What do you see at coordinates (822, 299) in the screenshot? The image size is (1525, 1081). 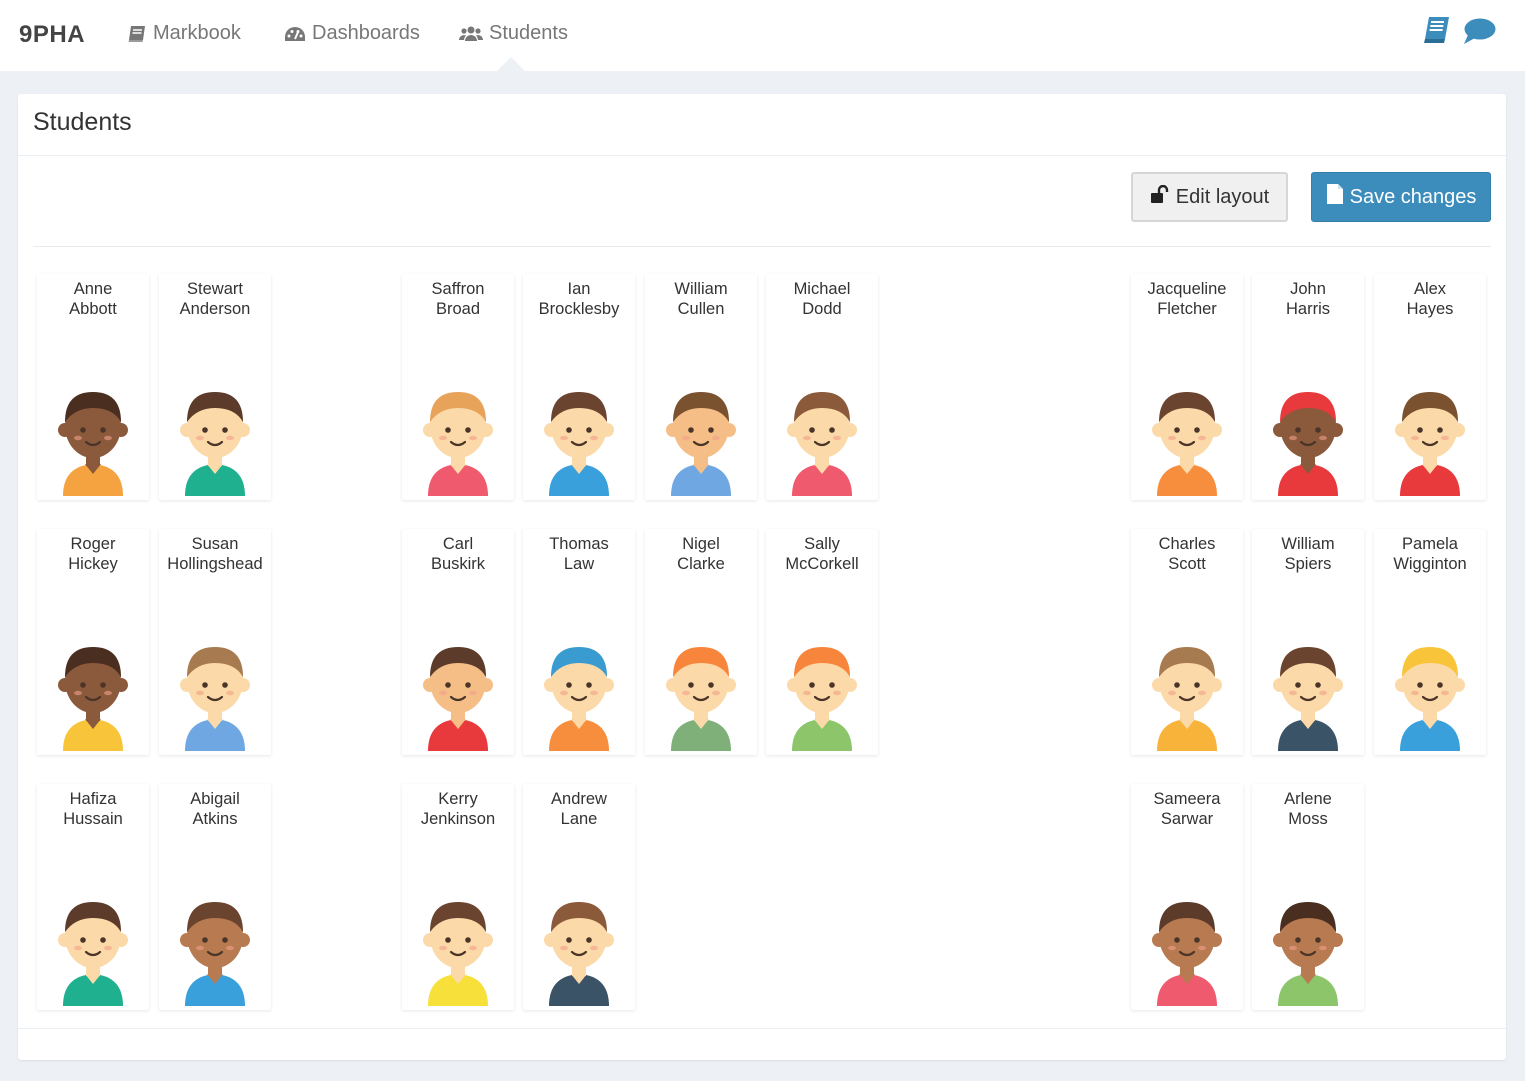 I see `student-name: Michael Dodd` at bounding box center [822, 299].